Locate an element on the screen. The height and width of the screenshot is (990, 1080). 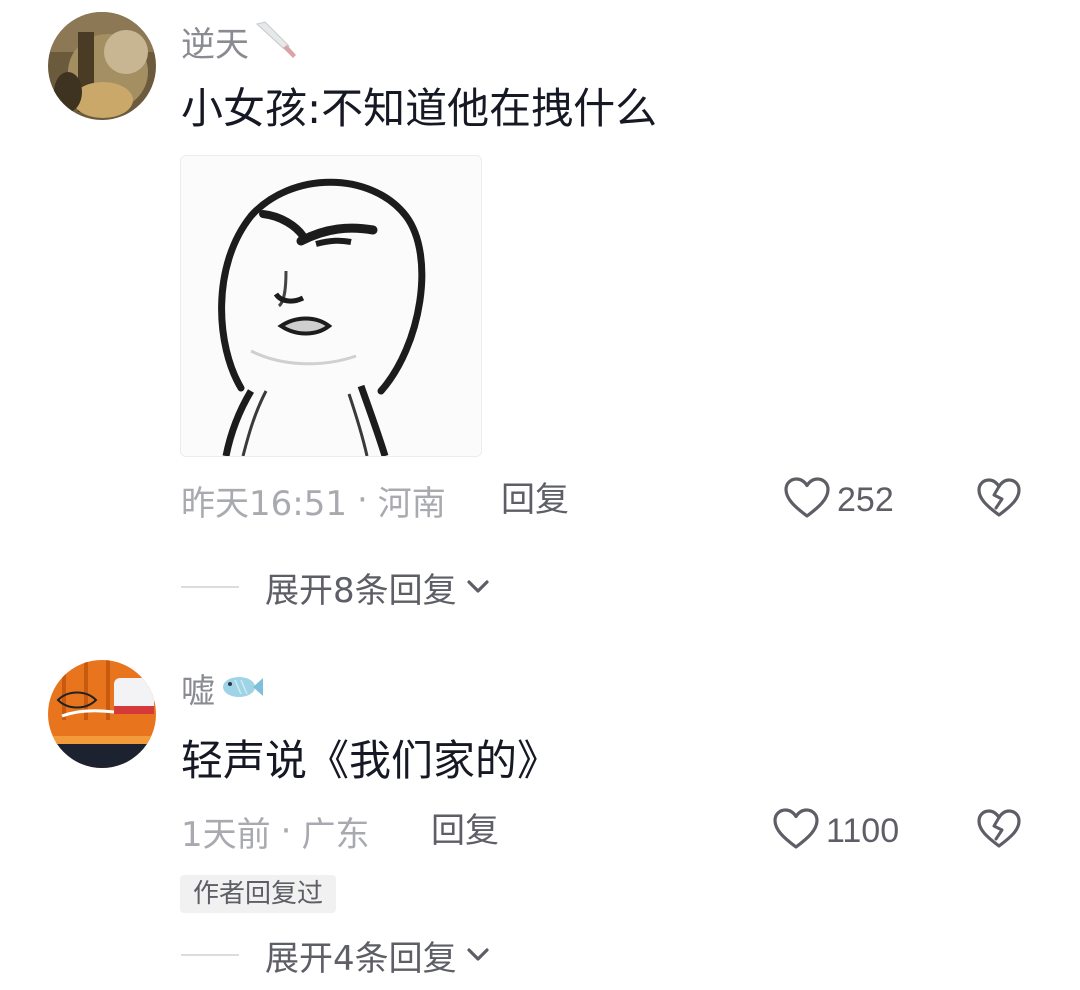
like-button: 252 is located at coordinates (838, 500).